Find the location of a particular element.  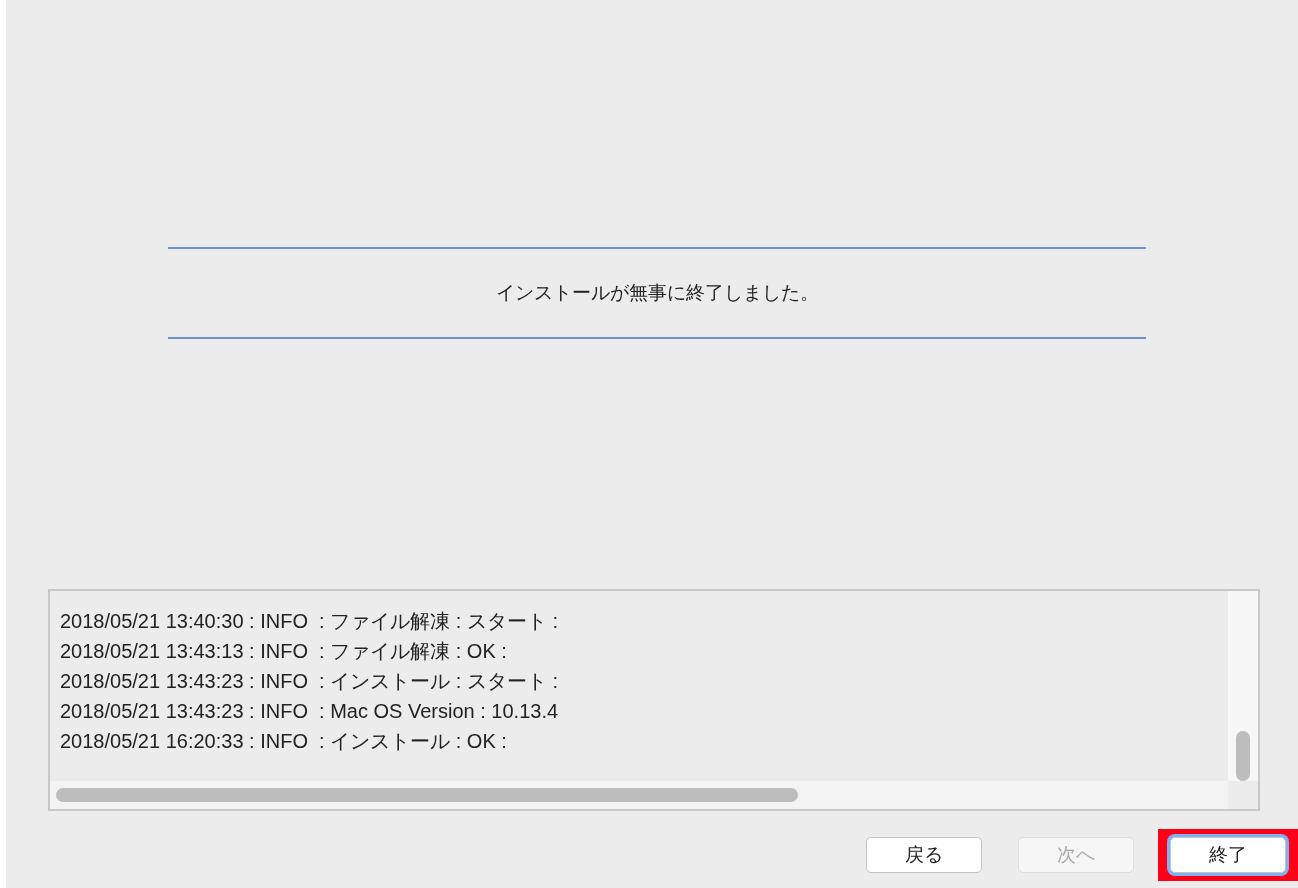

log-line: 2018/05/21 13:43:13 : INFO : ファイル解凍 : OK : is located at coordinates (284, 651).